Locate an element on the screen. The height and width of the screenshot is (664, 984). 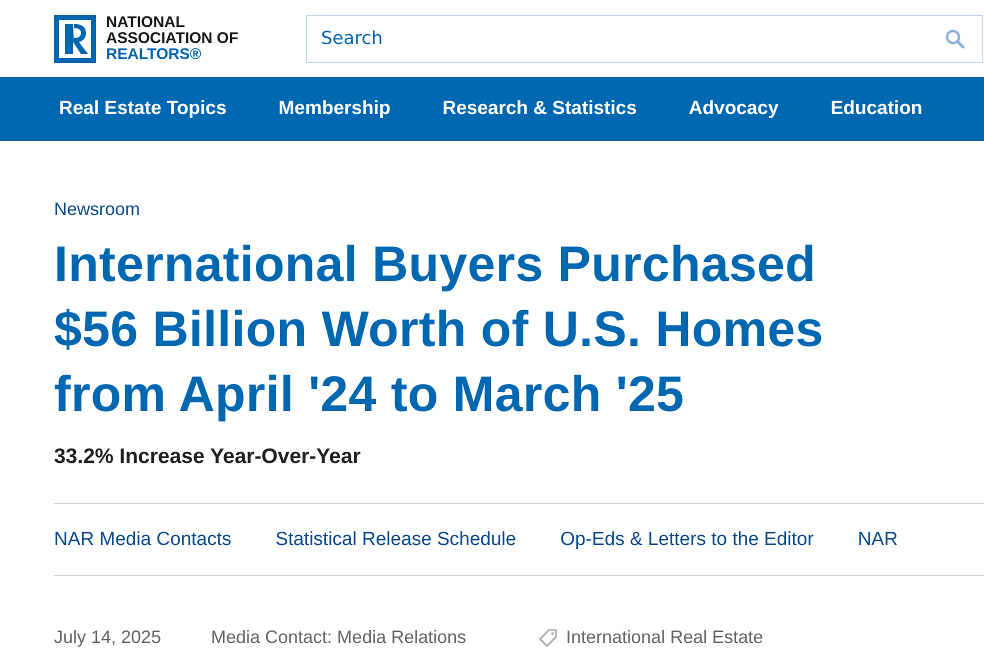
nav-link: Membership is located at coordinates (334, 109).